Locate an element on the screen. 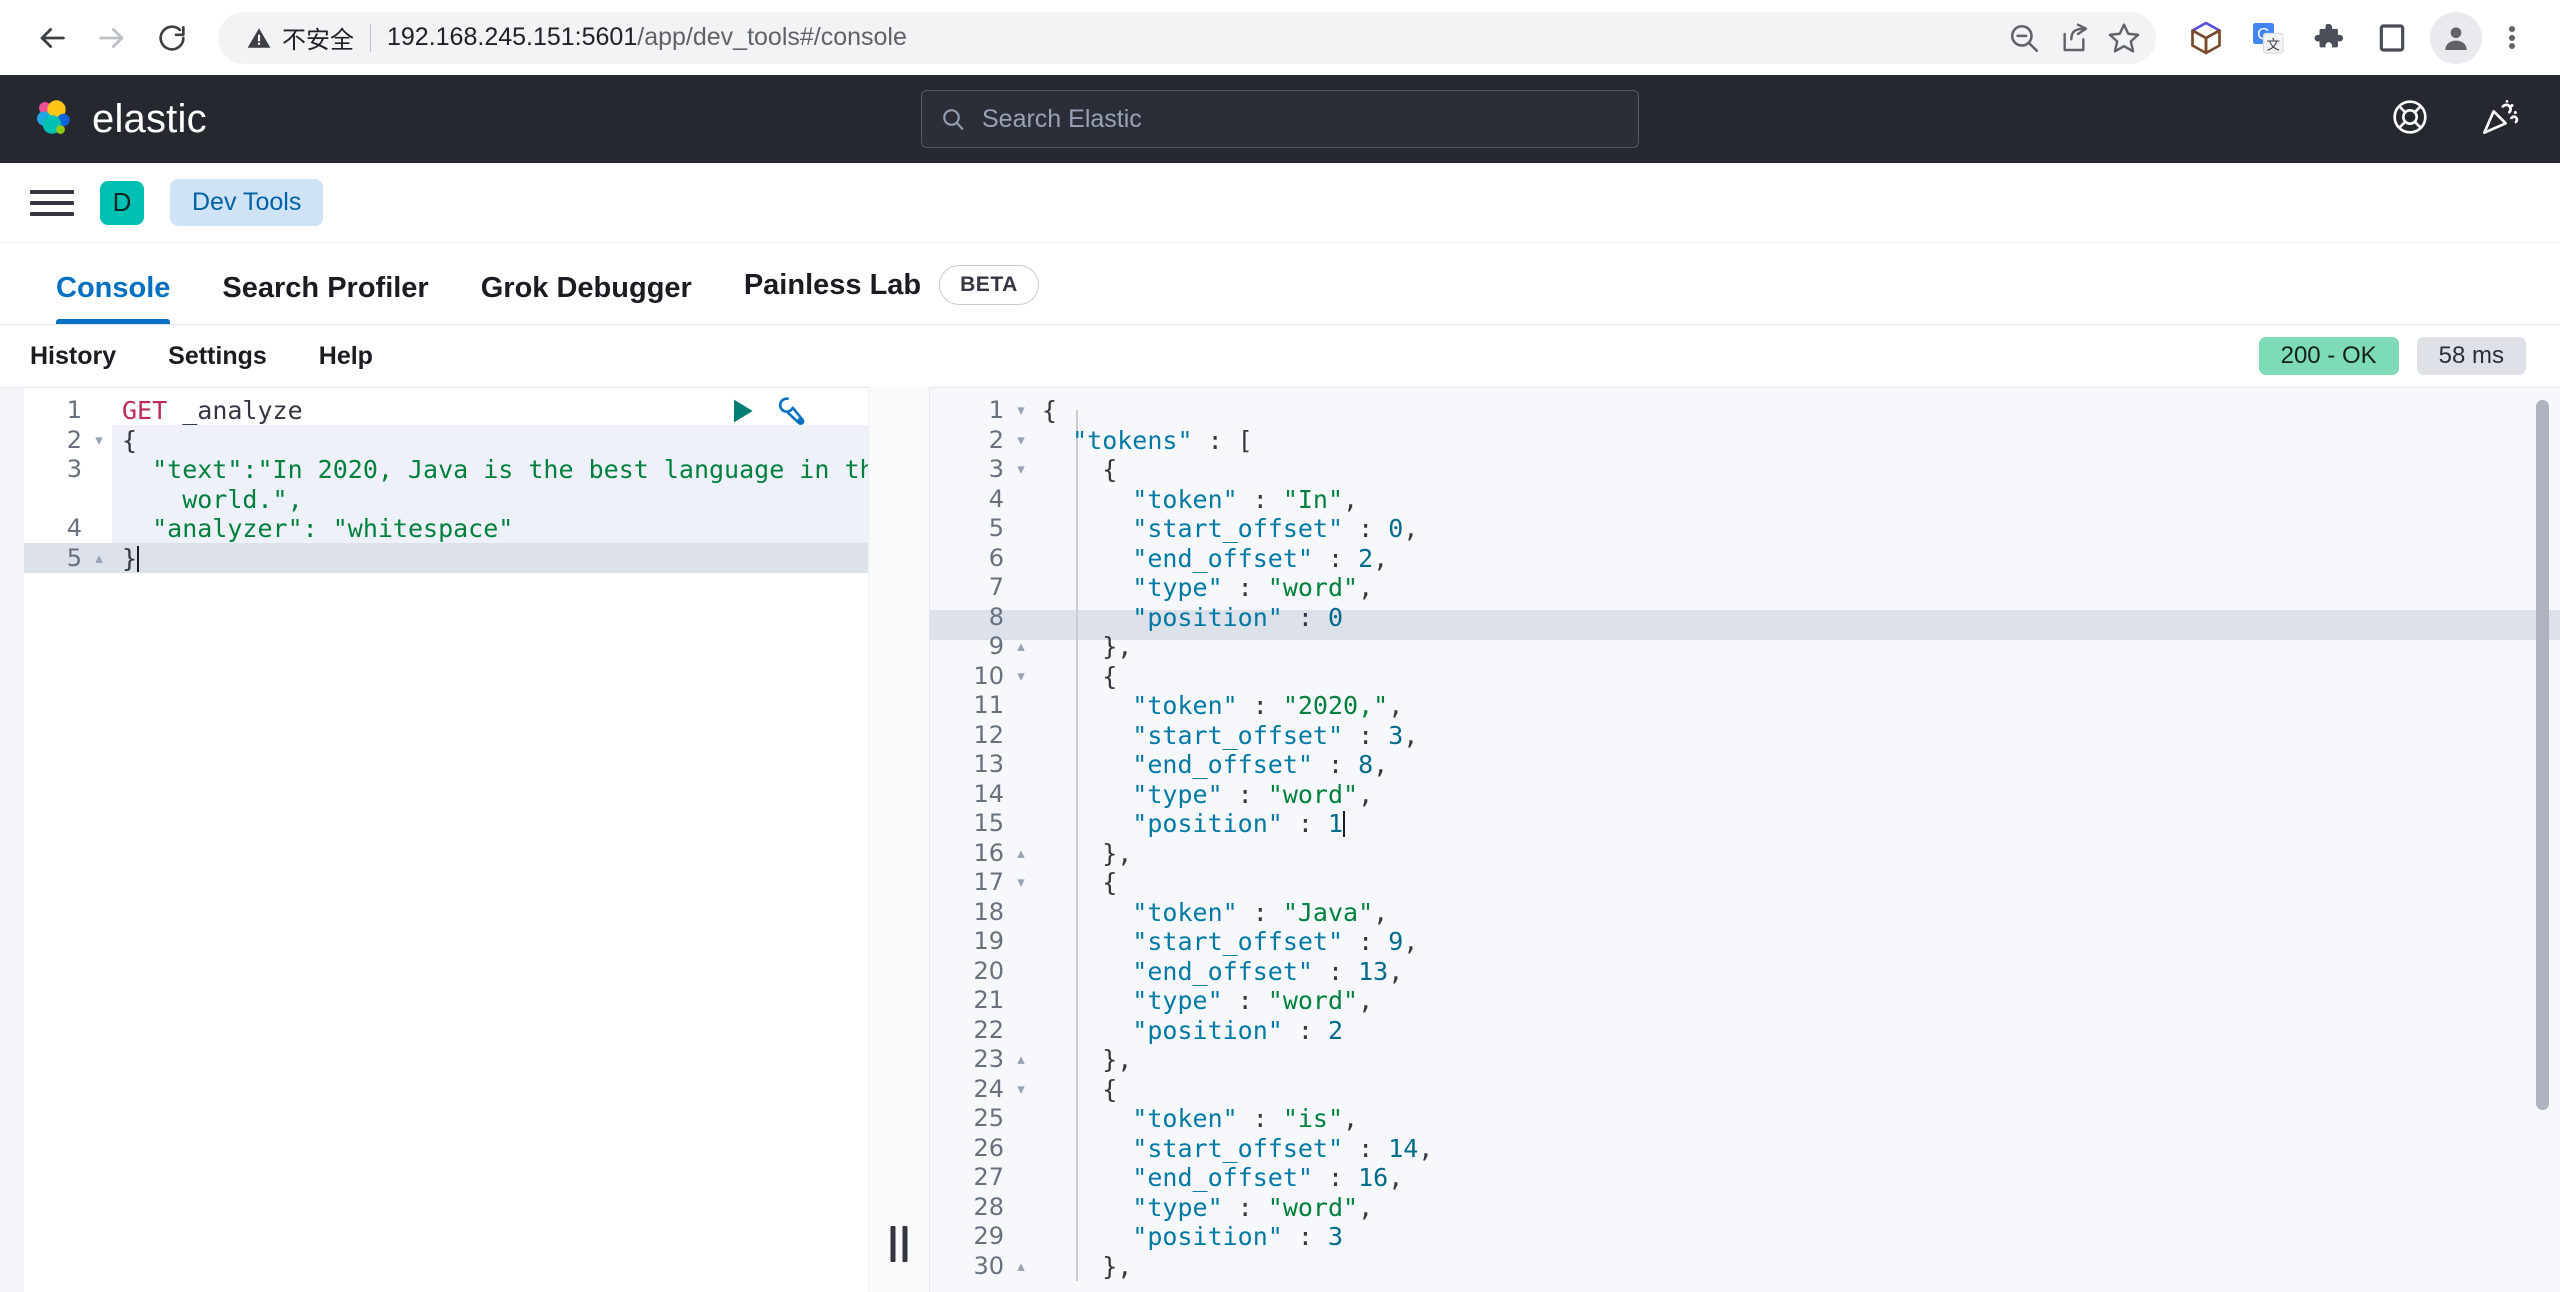  code-line: 5 ▴} is located at coordinates (457, 559).